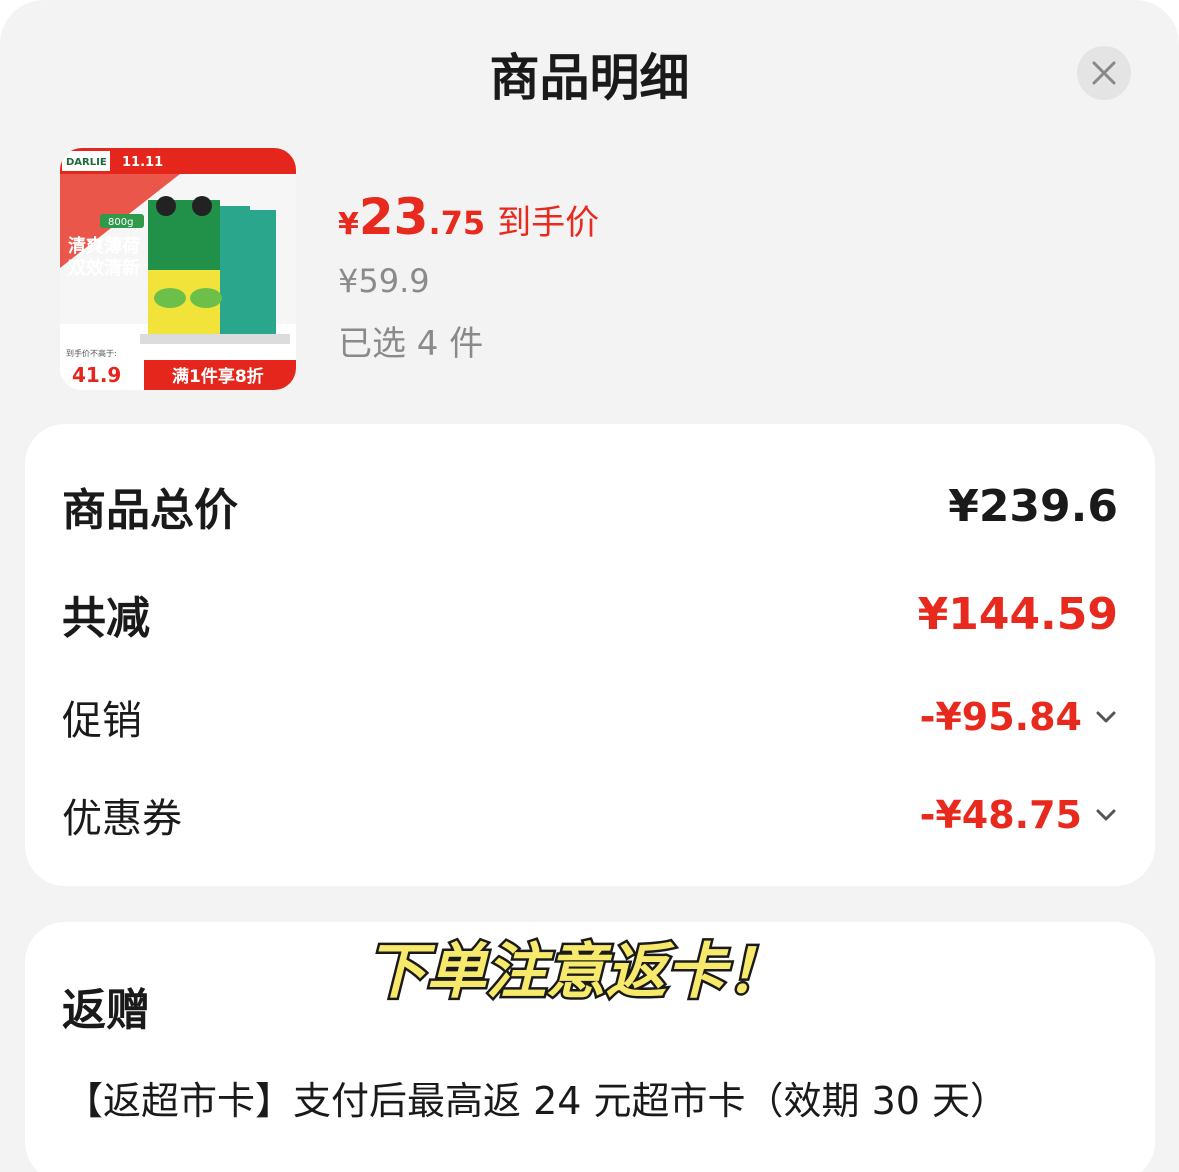  What do you see at coordinates (348, 224) in the screenshot?
I see `price-currency: ¥` at bounding box center [348, 224].